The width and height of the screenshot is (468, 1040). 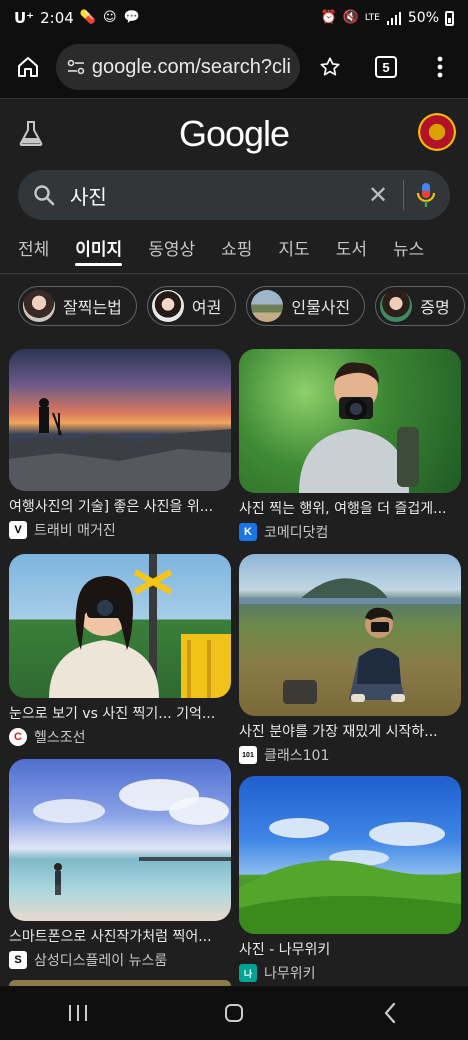 I want to click on back-chevron-icon, so click(x=390, y=1013).